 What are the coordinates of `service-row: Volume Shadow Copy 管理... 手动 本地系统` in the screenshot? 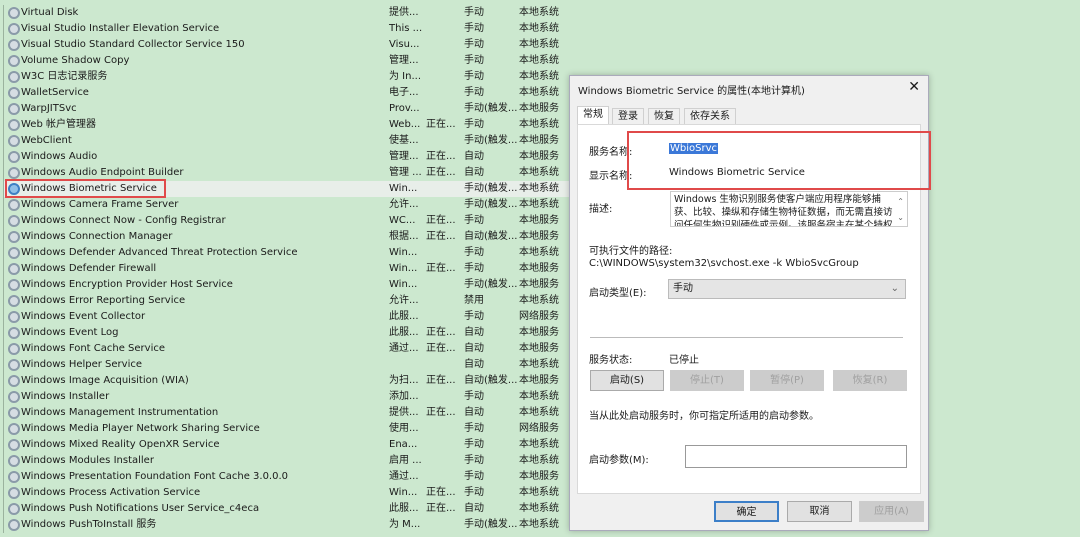 It's located at (293, 61).